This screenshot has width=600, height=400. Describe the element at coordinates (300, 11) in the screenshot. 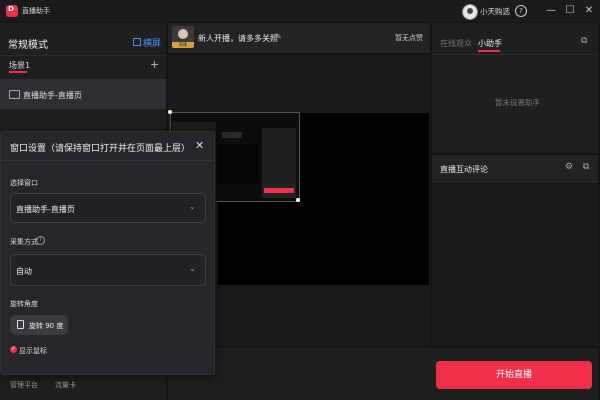

I see `title-bar` at that location.